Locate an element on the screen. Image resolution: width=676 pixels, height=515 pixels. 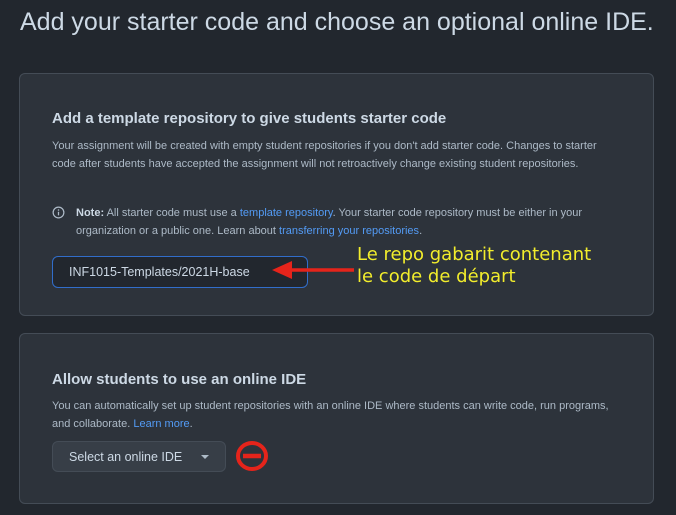
transferring-repositories-link: transferring your repositories is located at coordinates (349, 231).